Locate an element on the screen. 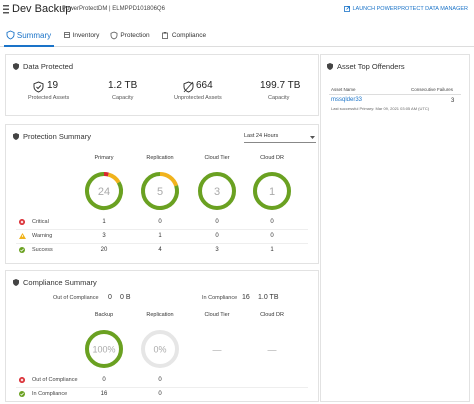 Image resolution: width=474 pixels, height=404 pixels. tab-inventory: Inventory is located at coordinates (81, 35).